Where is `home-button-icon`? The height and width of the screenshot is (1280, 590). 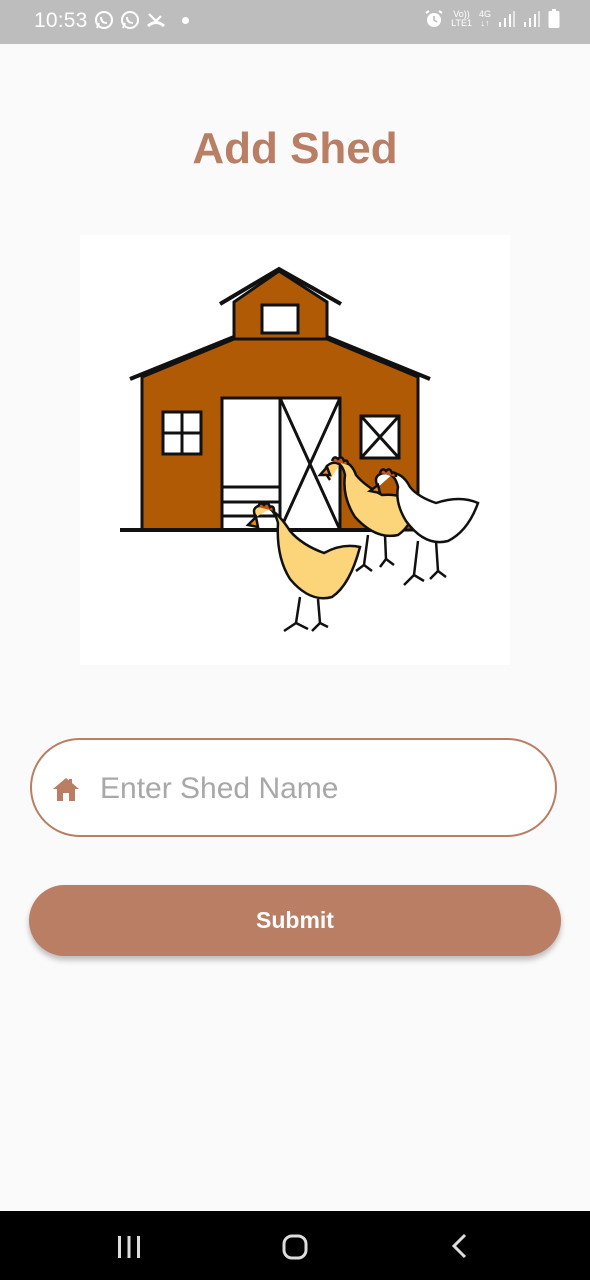
home-button-icon is located at coordinates (295, 1247).